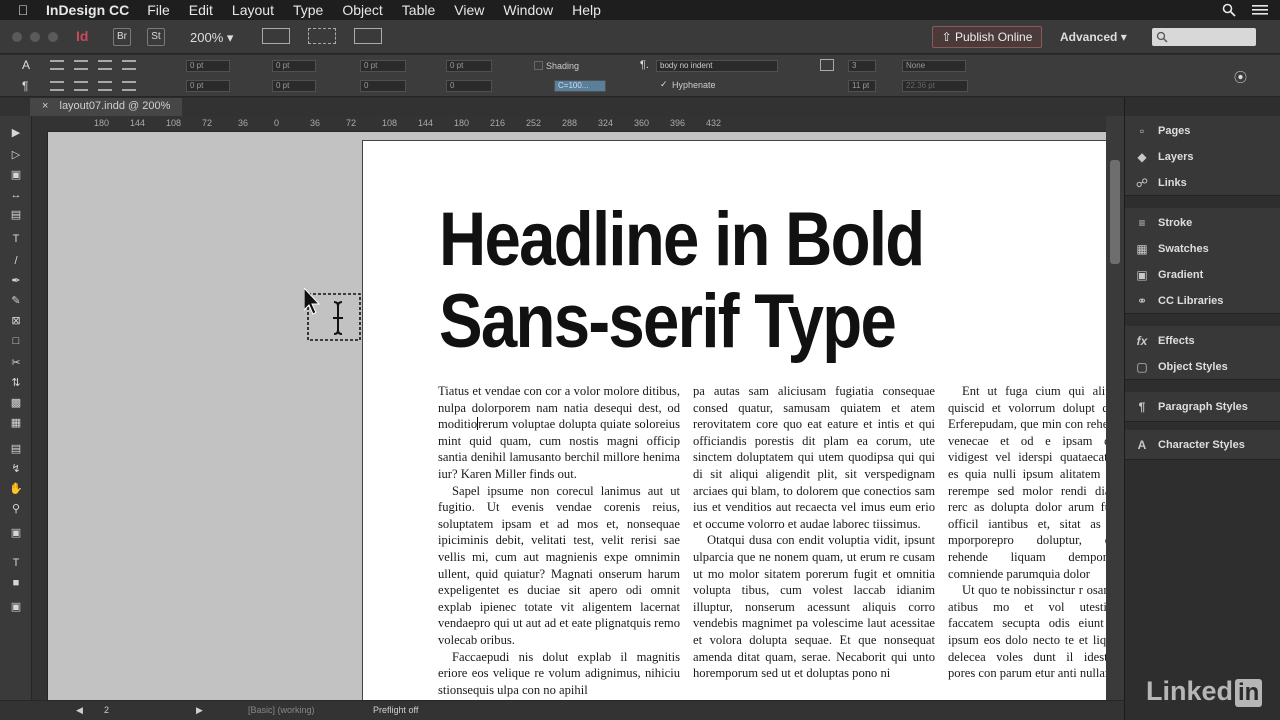  Describe the element at coordinates (705, 281) in the screenshot. I see `headline-text-frame: Headline in Bold Sans-serif Type` at that location.